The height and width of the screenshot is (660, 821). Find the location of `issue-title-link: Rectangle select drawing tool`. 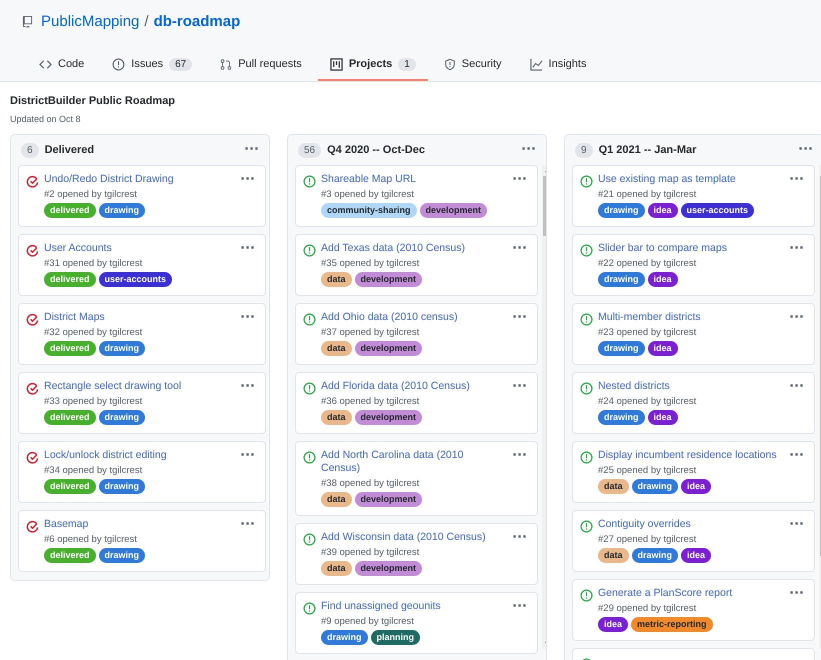

issue-title-link: Rectangle select drawing tool is located at coordinates (139, 386).